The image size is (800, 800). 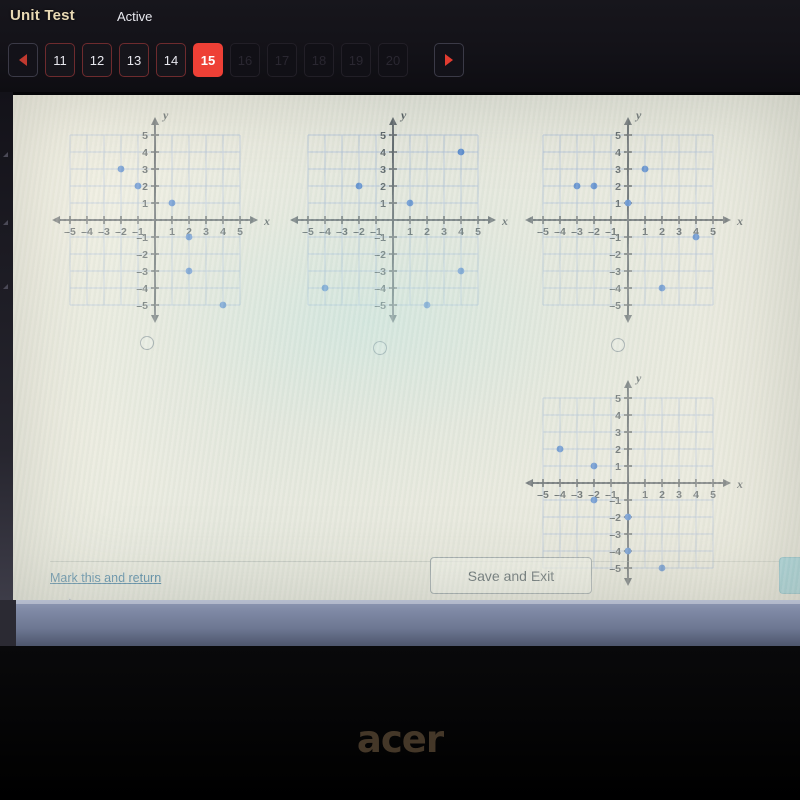 I want to click on pagination: 11 12 13 14 15 16 17 18 19 20, so click(x=236, y=60).